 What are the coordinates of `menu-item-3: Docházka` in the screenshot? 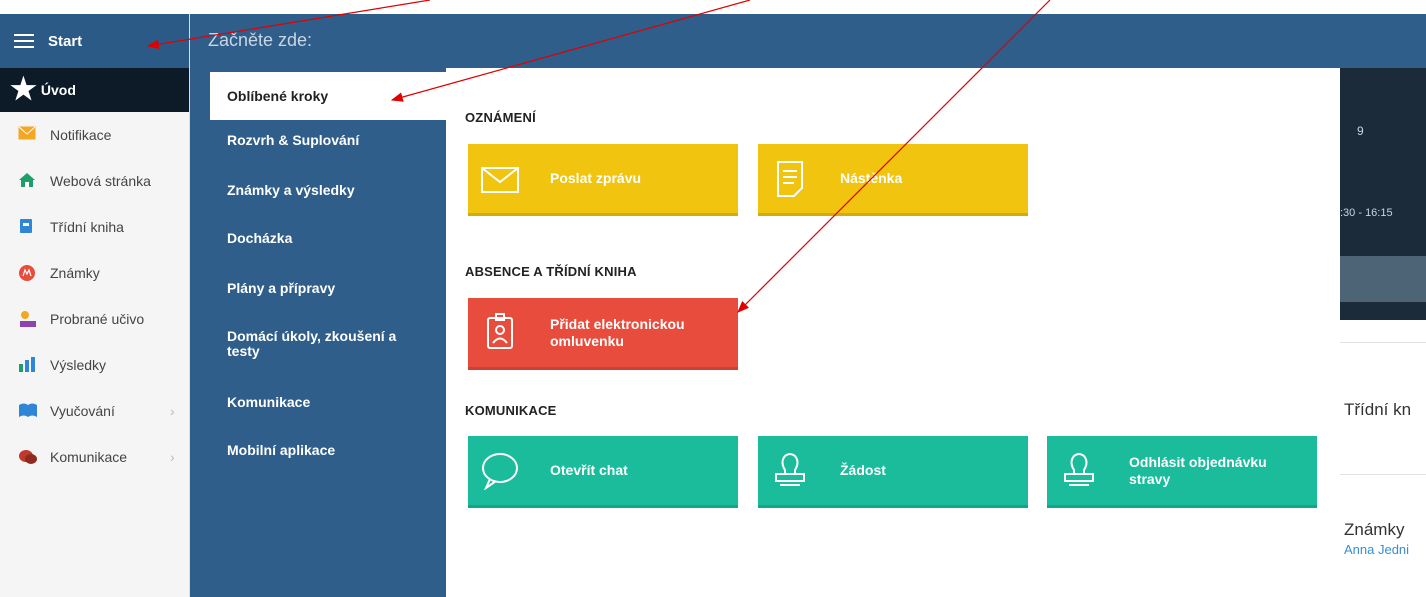 It's located at (327, 238).